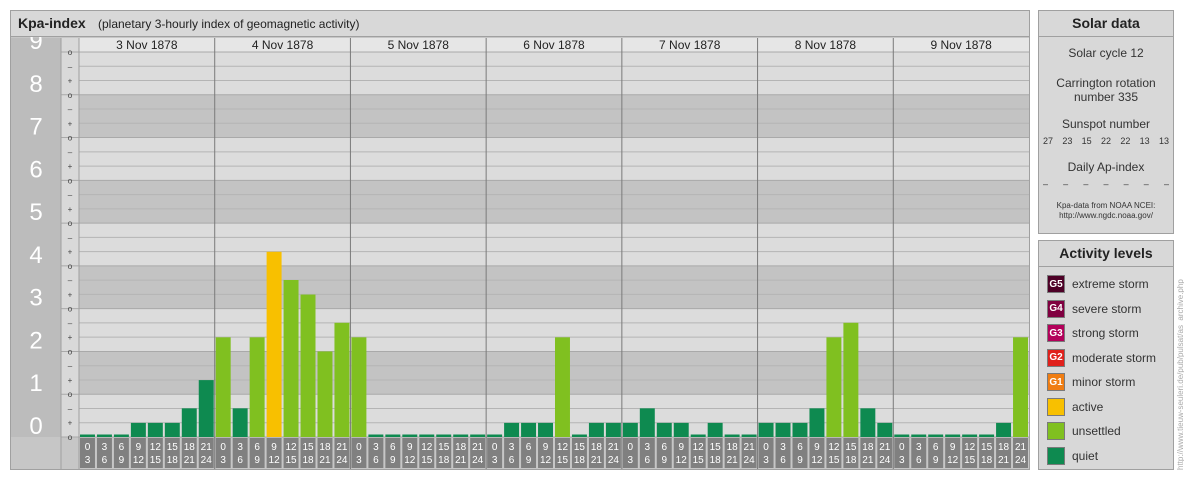 The height and width of the screenshot is (480, 1184). I want to click on activity-level-item: G4 severe storm, so click(1094, 309).